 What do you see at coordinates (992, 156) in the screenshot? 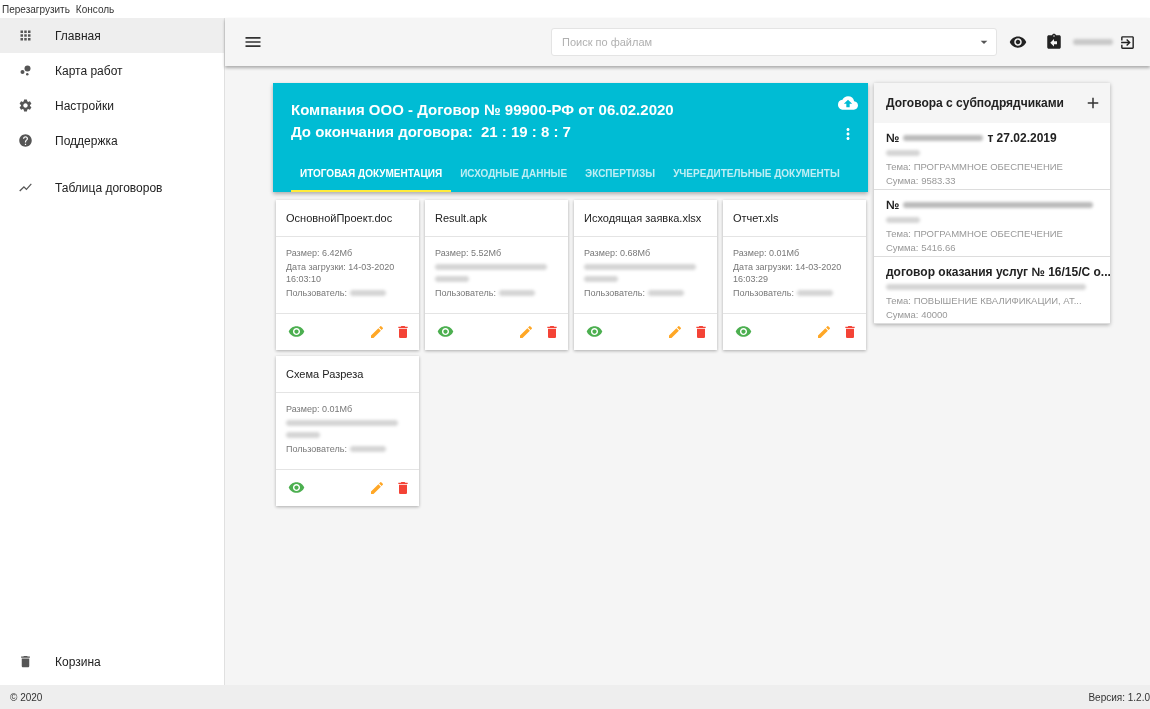
I see `contract-item: № т 27.02.2019 Тема: ПРОГРАММНОЕ ОБЕСПЕЧЕНИЕ Сумма: 9583.33` at bounding box center [992, 156].